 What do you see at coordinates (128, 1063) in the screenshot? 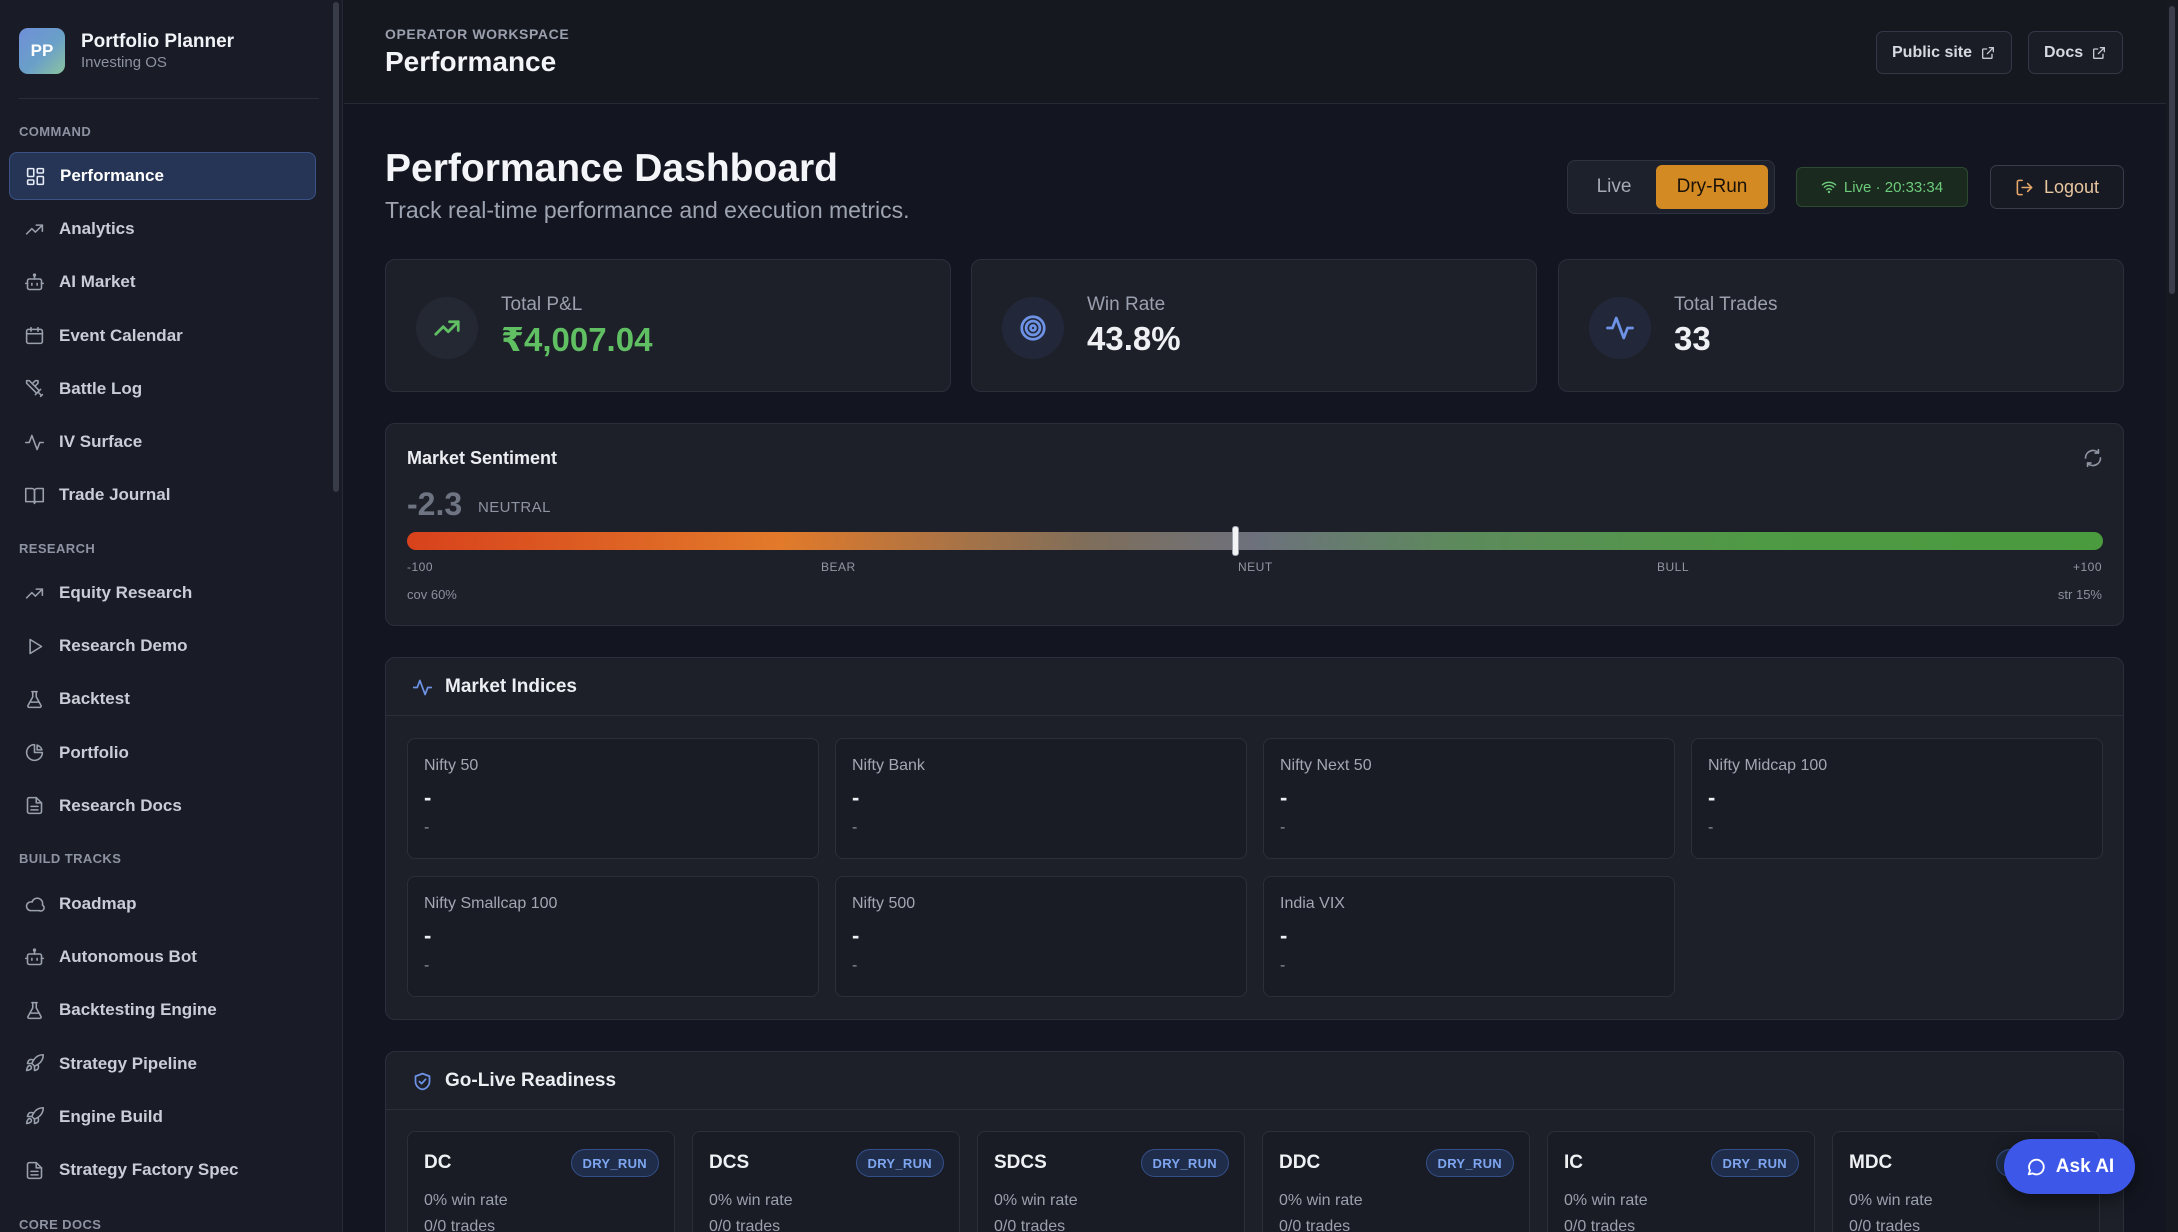
I see `sidebar-item-label: Strategy Pipeline` at bounding box center [128, 1063].